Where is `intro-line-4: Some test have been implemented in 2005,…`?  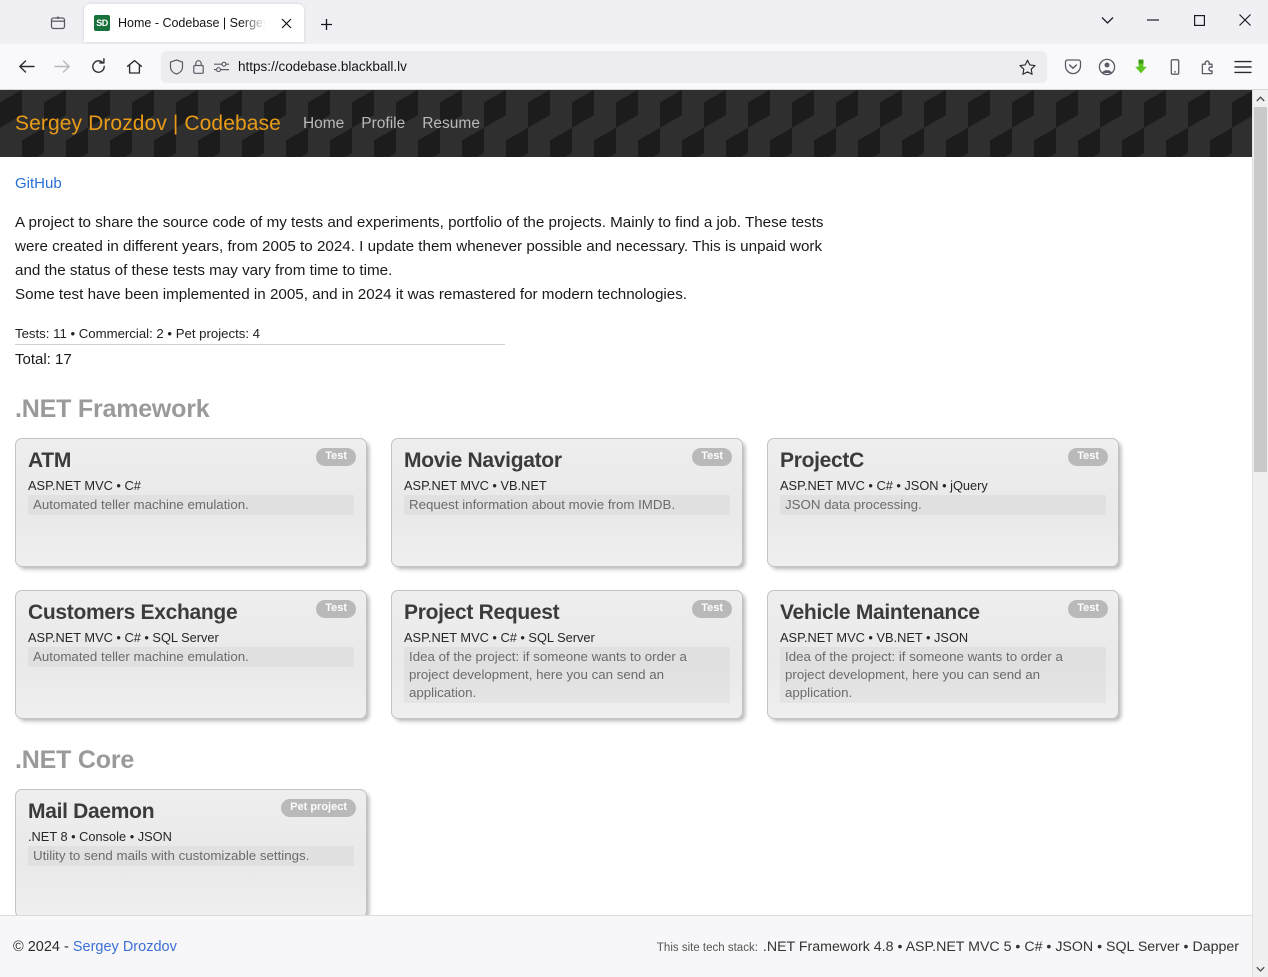
intro-line-4: Some test have been implemented in 2005,… is located at coordinates (351, 294).